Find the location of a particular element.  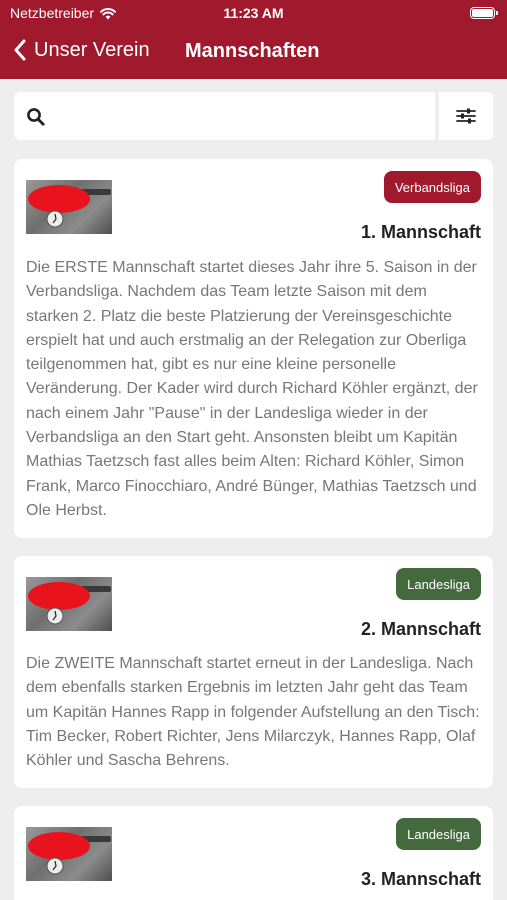

team-name: 2. Mannschaft is located at coordinates (420, 629).